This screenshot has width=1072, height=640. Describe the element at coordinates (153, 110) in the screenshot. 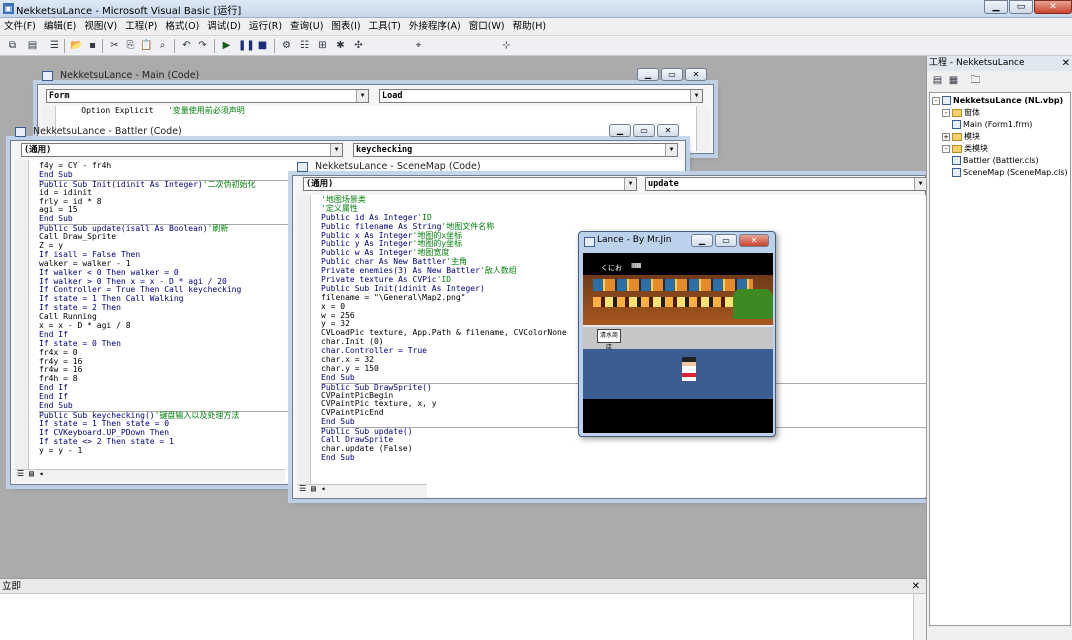

I see `code-line: Option Explicit '变量使用前必须声明` at that location.